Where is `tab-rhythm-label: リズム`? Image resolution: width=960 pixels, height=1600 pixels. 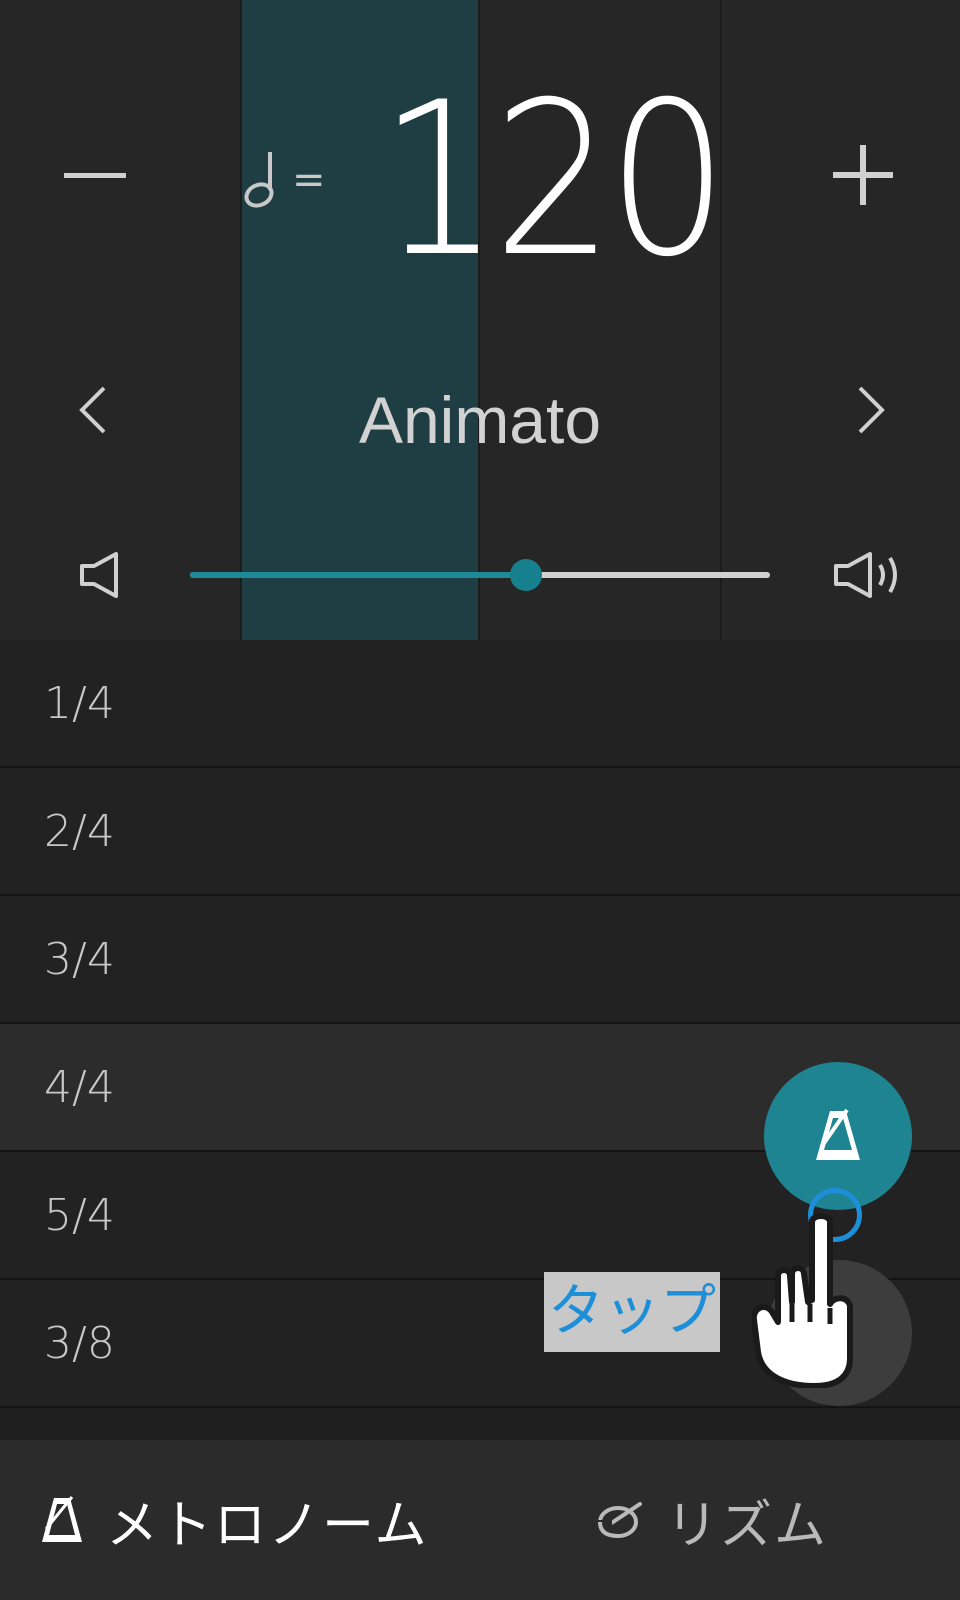 tab-rhythm-label: リズム is located at coordinates (747, 1525).